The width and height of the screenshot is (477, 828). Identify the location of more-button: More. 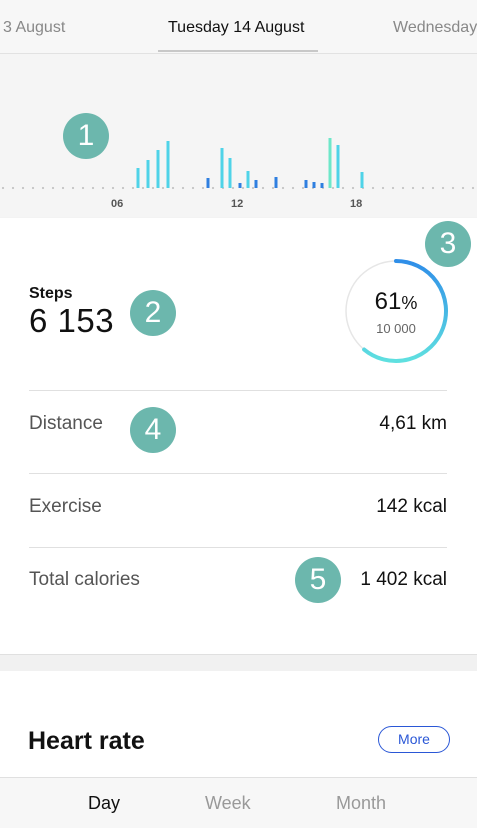
(414, 739).